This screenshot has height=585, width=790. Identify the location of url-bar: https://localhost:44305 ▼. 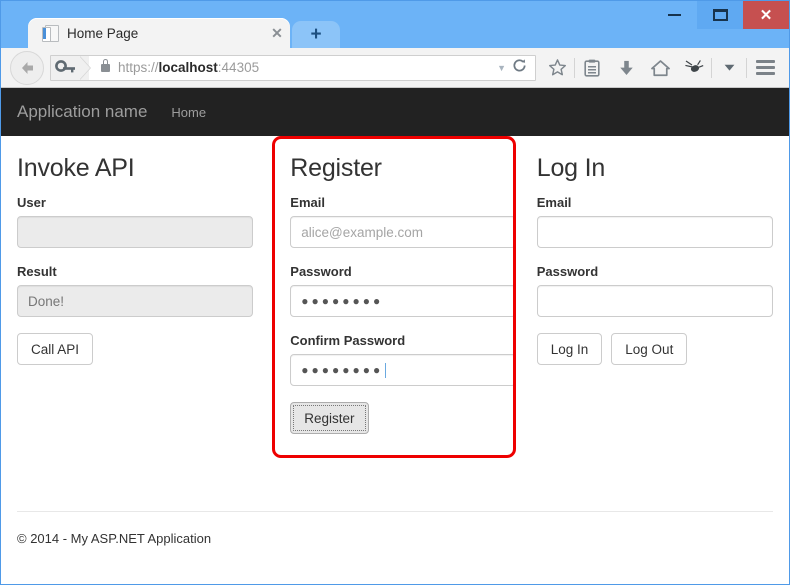
(293, 67).